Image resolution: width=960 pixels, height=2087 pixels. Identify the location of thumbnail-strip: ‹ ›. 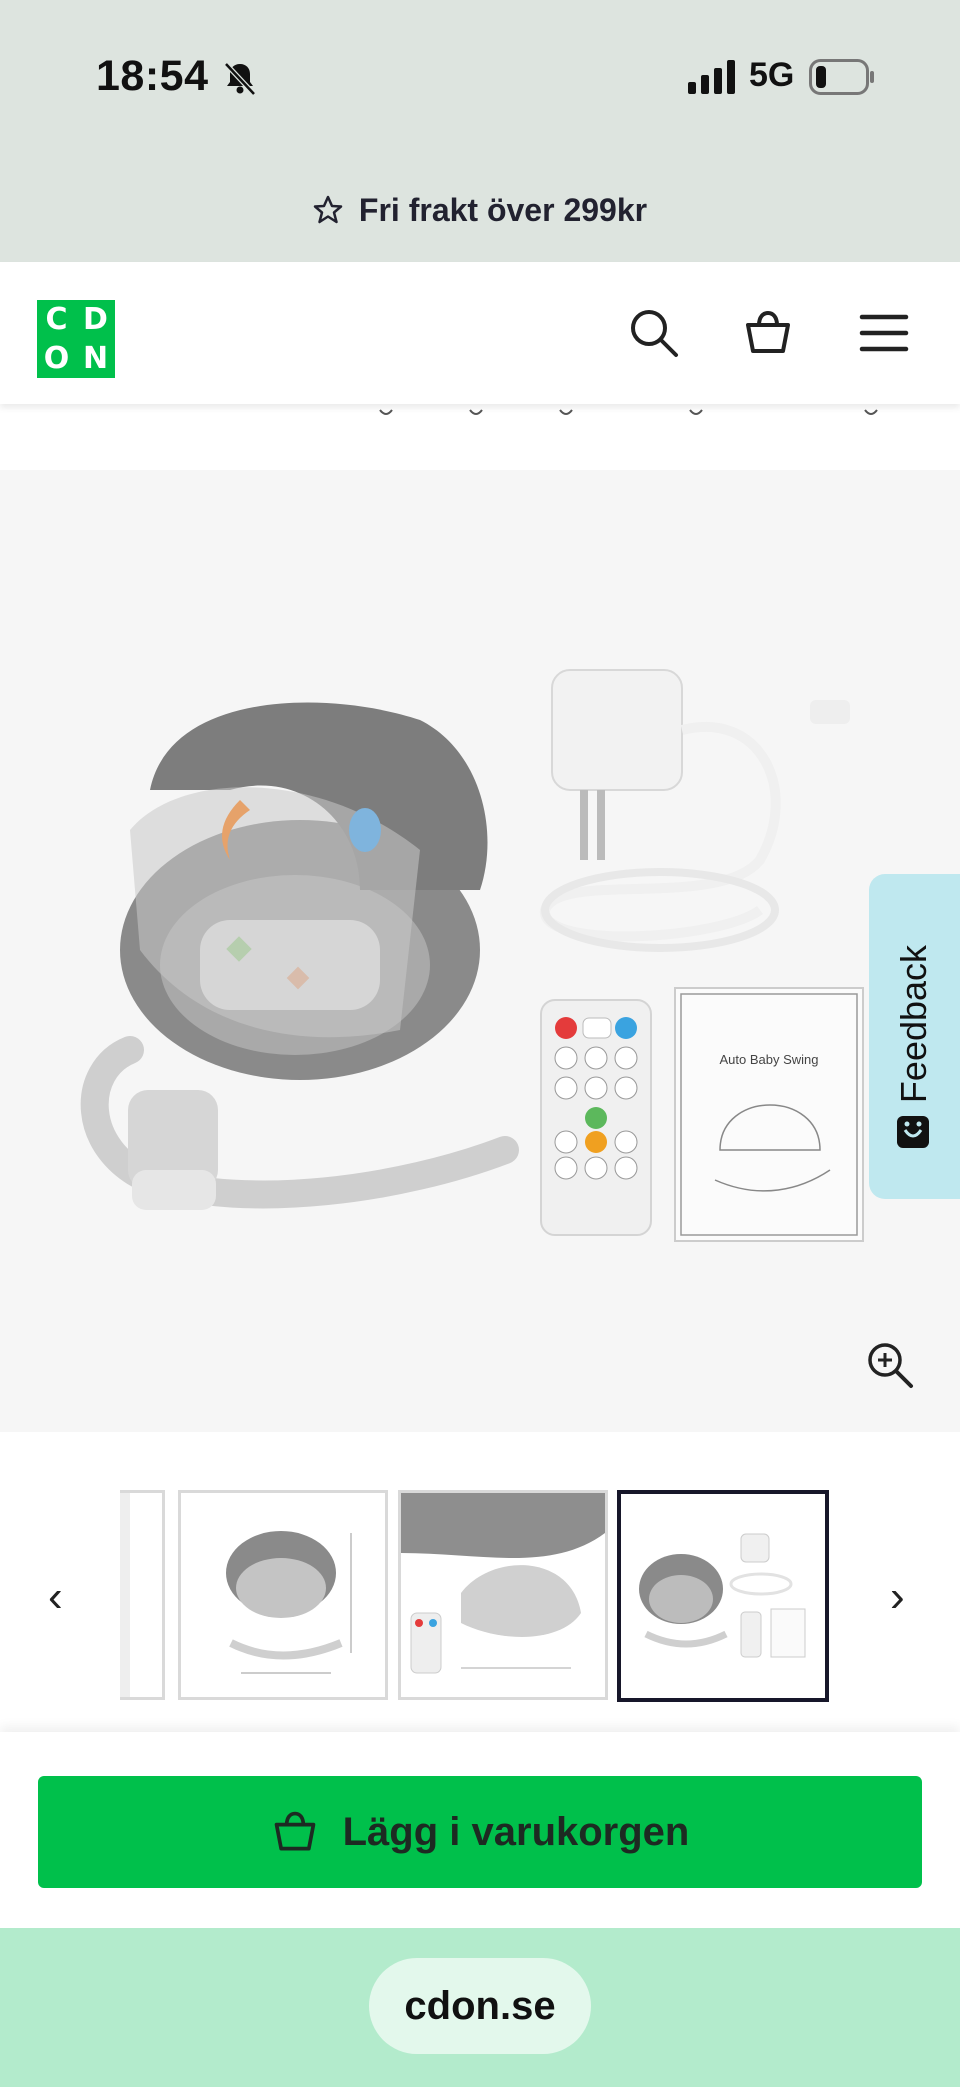
(480, 1582).